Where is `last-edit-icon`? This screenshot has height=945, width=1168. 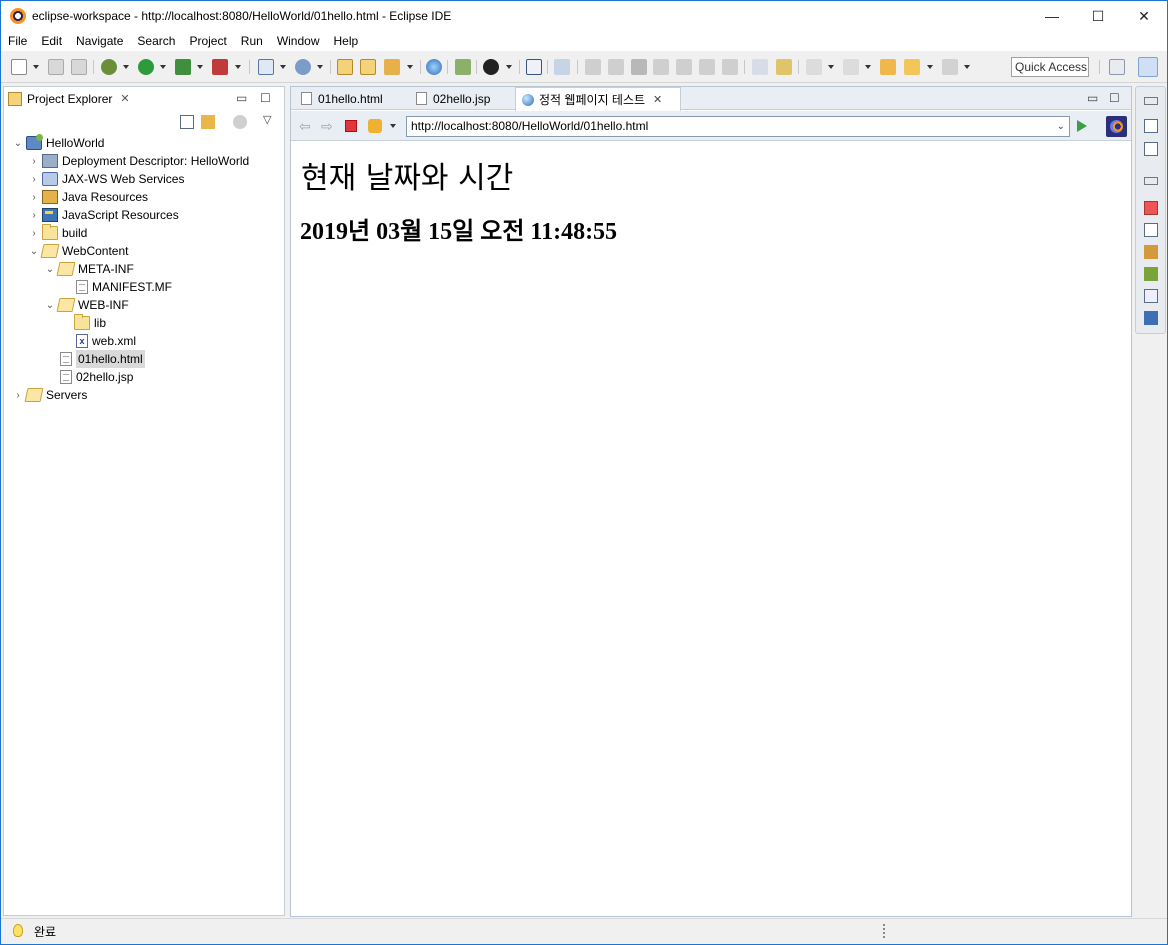 last-edit-icon is located at coordinates (888, 67).